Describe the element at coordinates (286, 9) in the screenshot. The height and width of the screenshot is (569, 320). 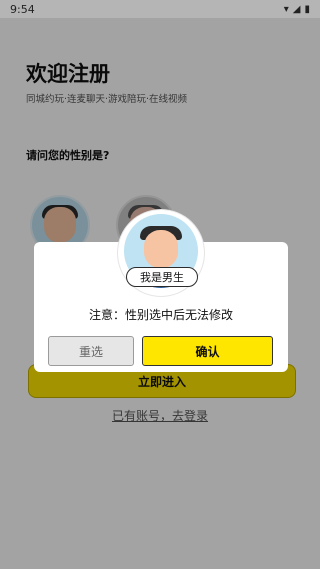
I see `wifi-icon: ▾` at that location.